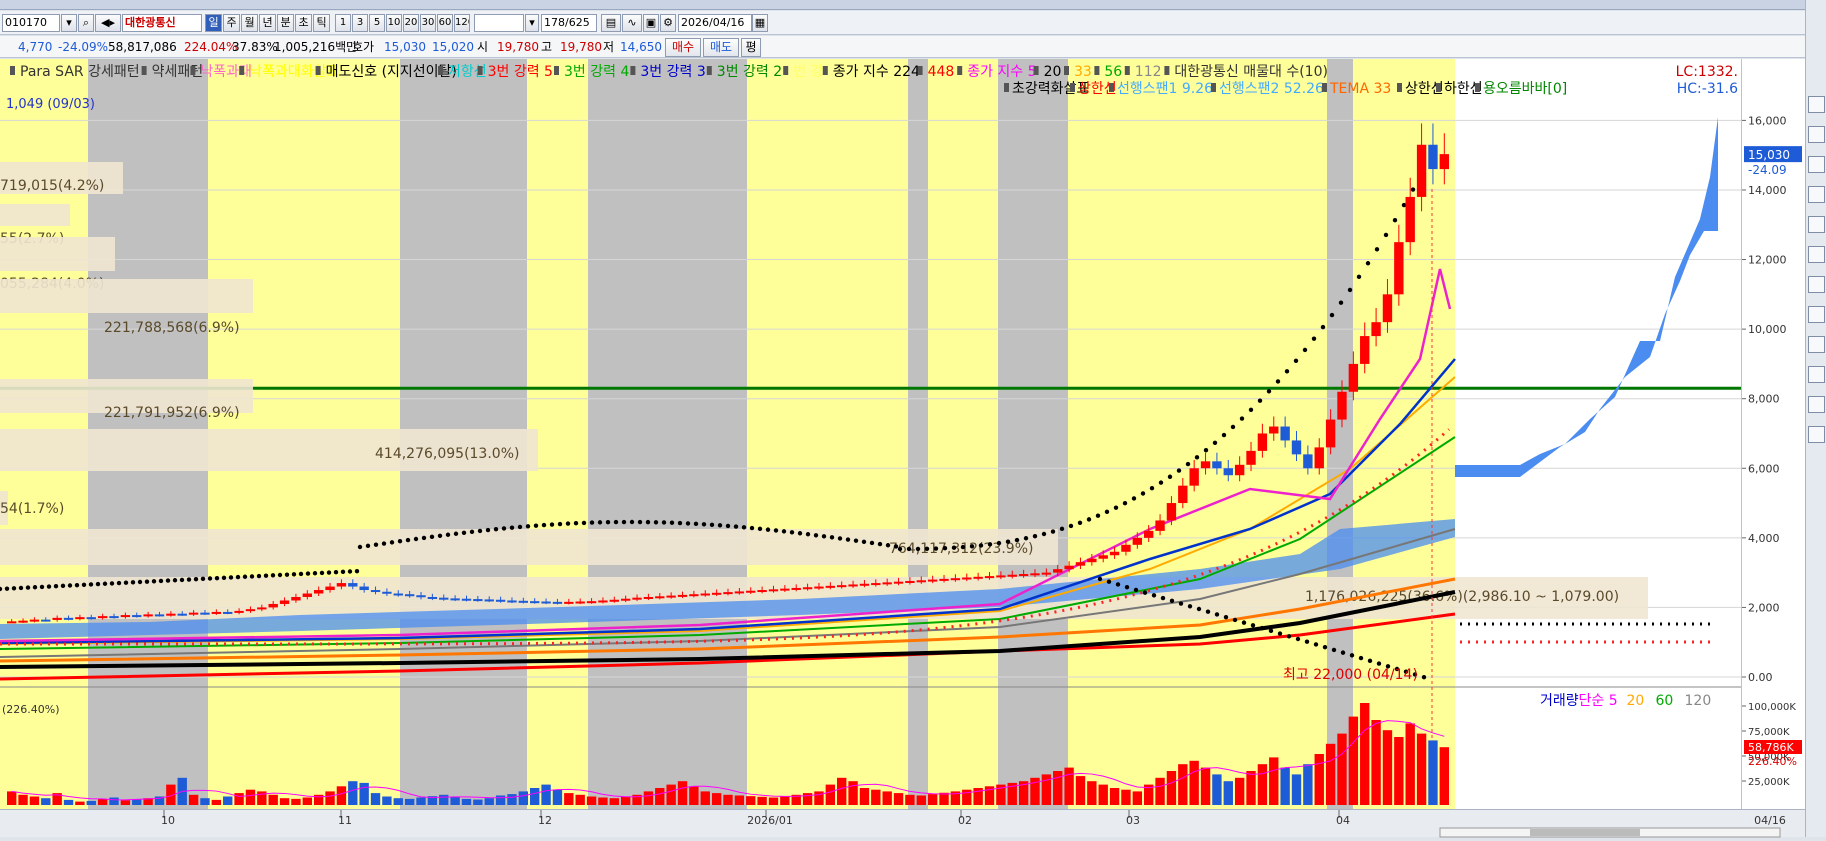 This screenshot has width=1826, height=841. What do you see at coordinates (50, 104) in the screenshot?
I see `low-marker-label: 1,049 (09/03)` at bounding box center [50, 104].